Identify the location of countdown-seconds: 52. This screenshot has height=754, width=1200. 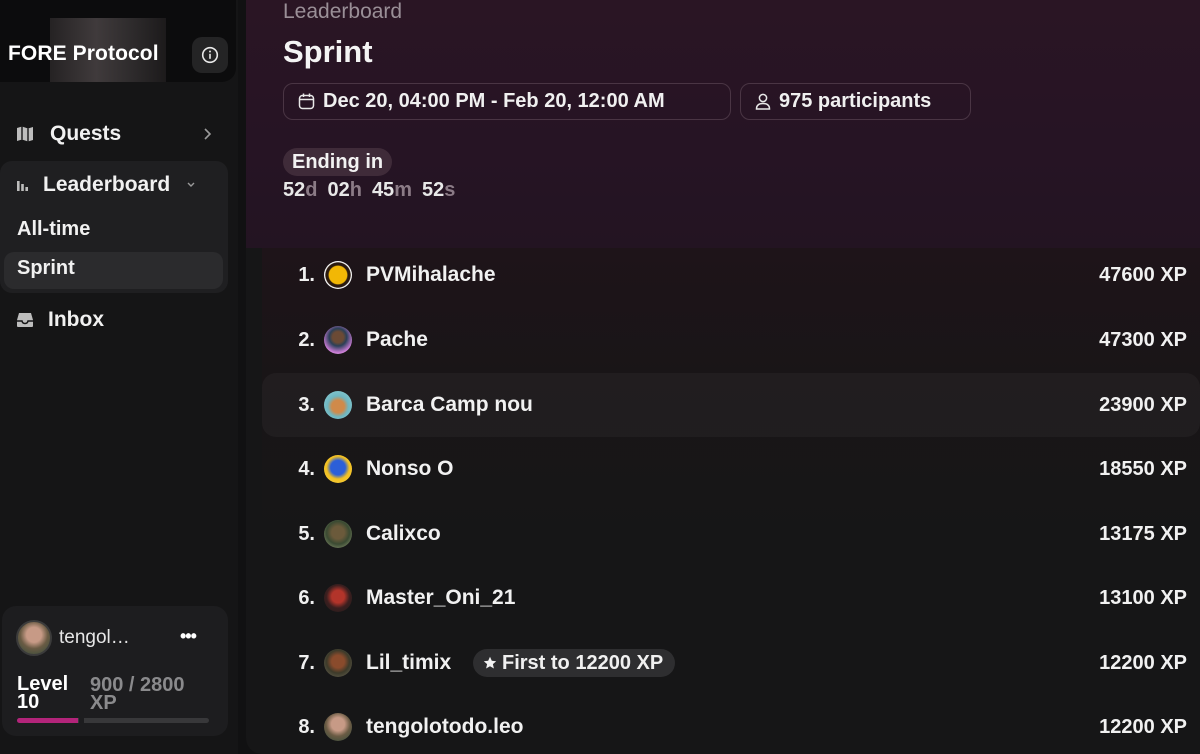
(433, 190).